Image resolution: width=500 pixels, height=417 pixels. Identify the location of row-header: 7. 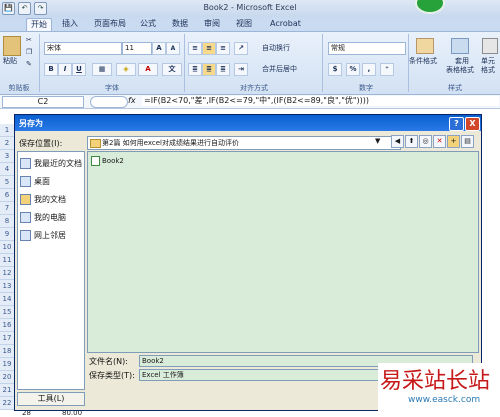
(7, 208).